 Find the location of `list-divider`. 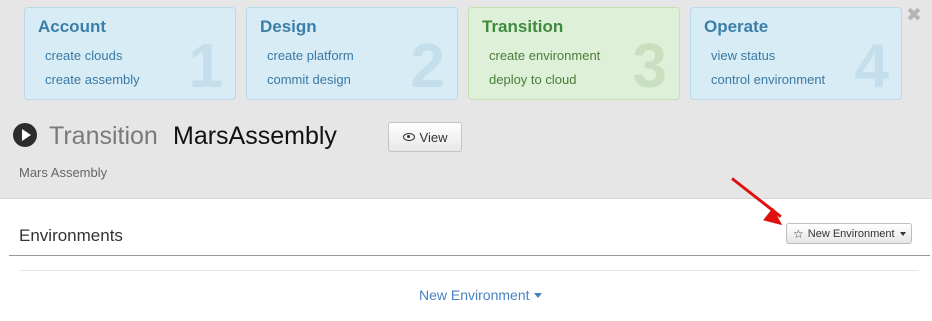

list-divider is located at coordinates (469, 270).